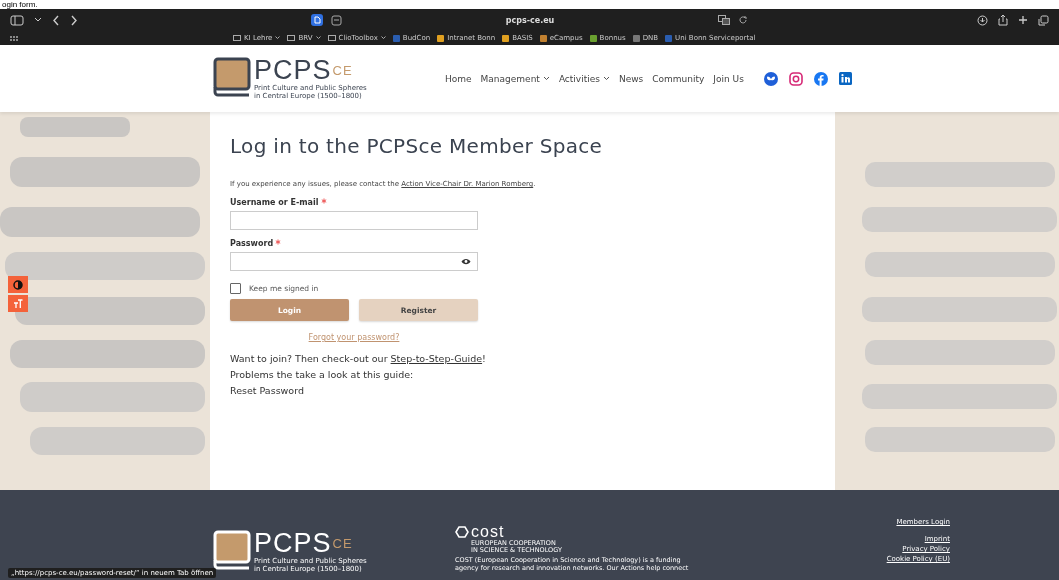 The height and width of the screenshot is (580, 1059). I want to click on reload-icon, so click(743, 20).